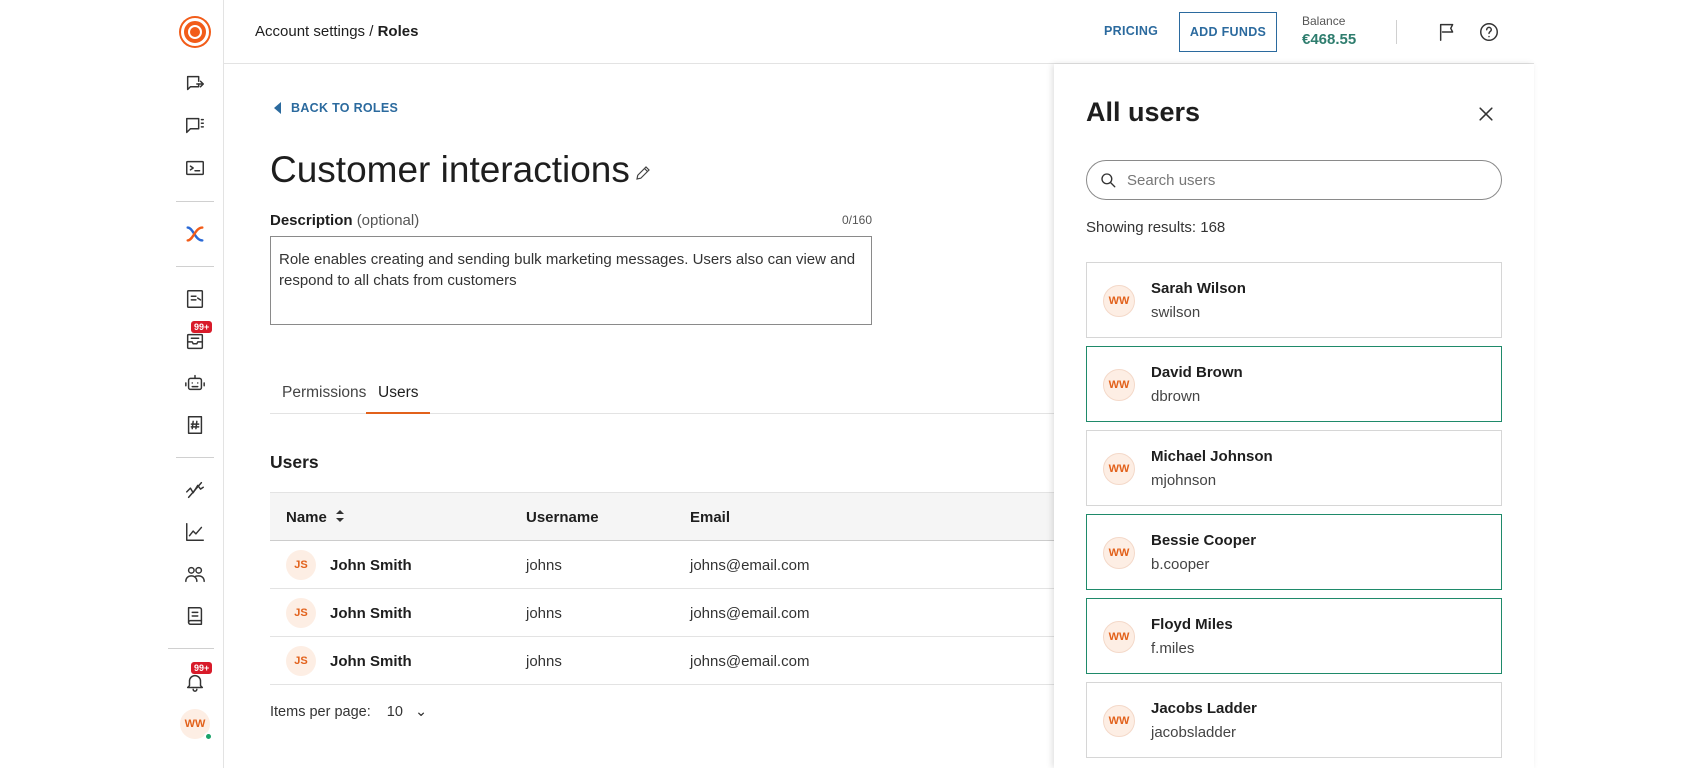 The height and width of the screenshot is (768, 1700). What do you see at coordinates (1294, 300) in the screenshot?
I see `user-card: WW Sarah Wilson swilson` at bounding box center [1294, 300].